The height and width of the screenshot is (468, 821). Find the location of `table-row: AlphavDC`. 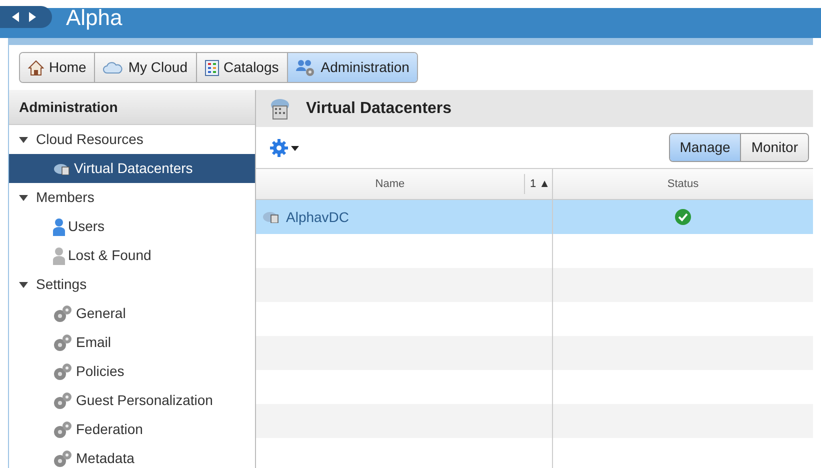

table-row: AlphavDC is located at coordinates (534, 217).